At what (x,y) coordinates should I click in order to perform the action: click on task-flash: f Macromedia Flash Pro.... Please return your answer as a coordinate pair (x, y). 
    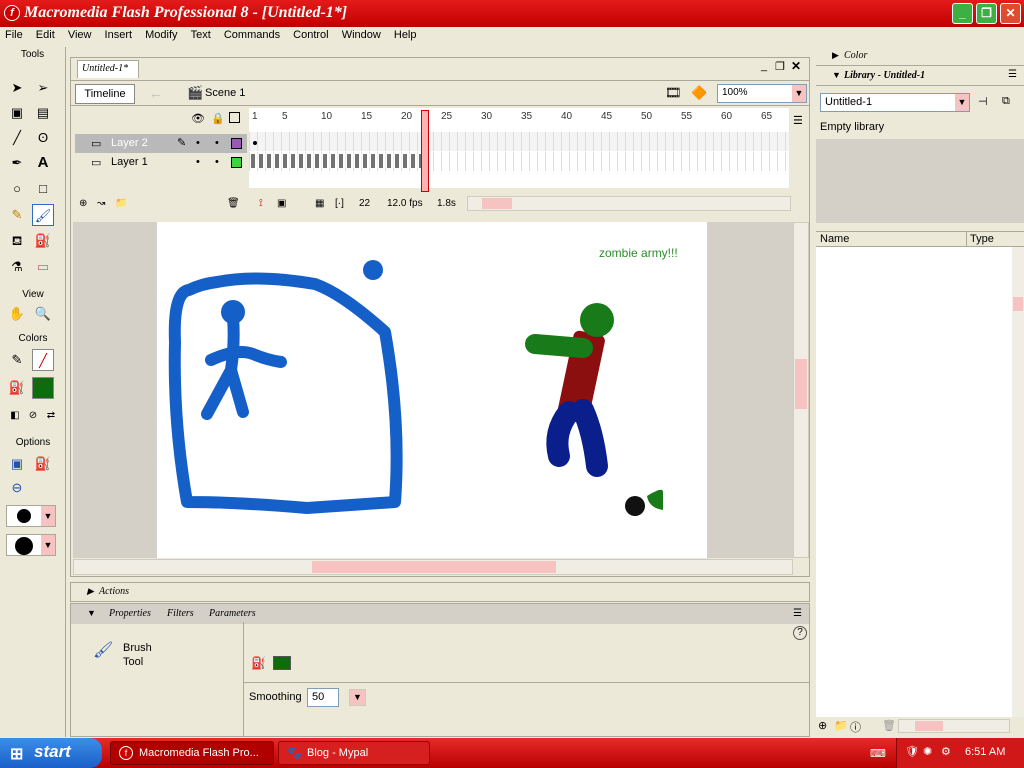
    Looking at the image, I should click on (192, 753).